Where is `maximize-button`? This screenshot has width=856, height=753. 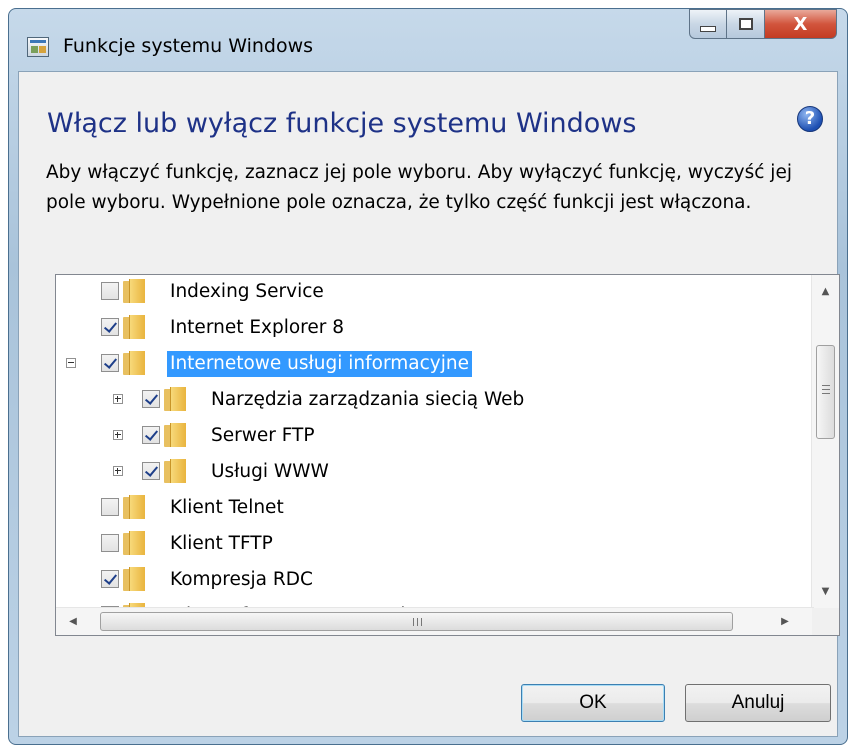
maximize-button is located at coordinates (746, 24).